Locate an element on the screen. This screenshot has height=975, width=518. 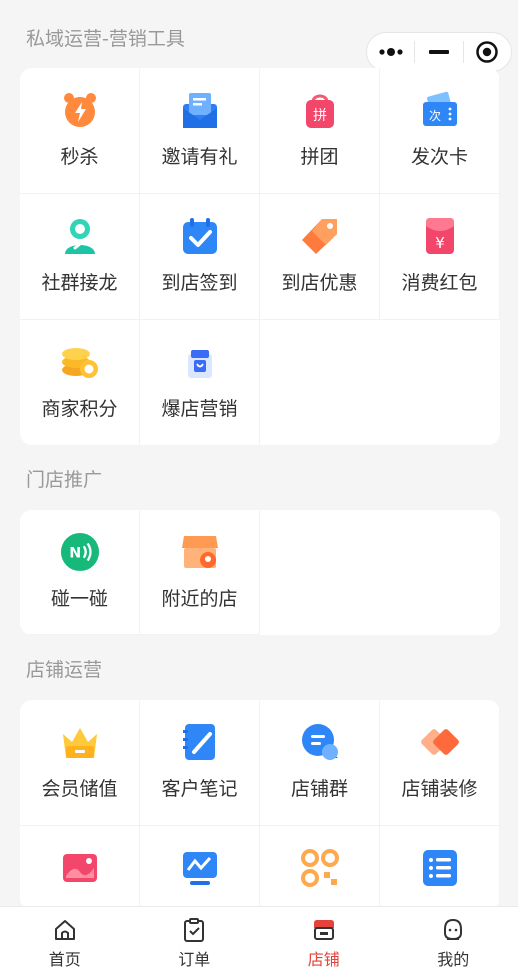
tool-group-buy: 拼 拼团 is located at coordinates (320, 131).